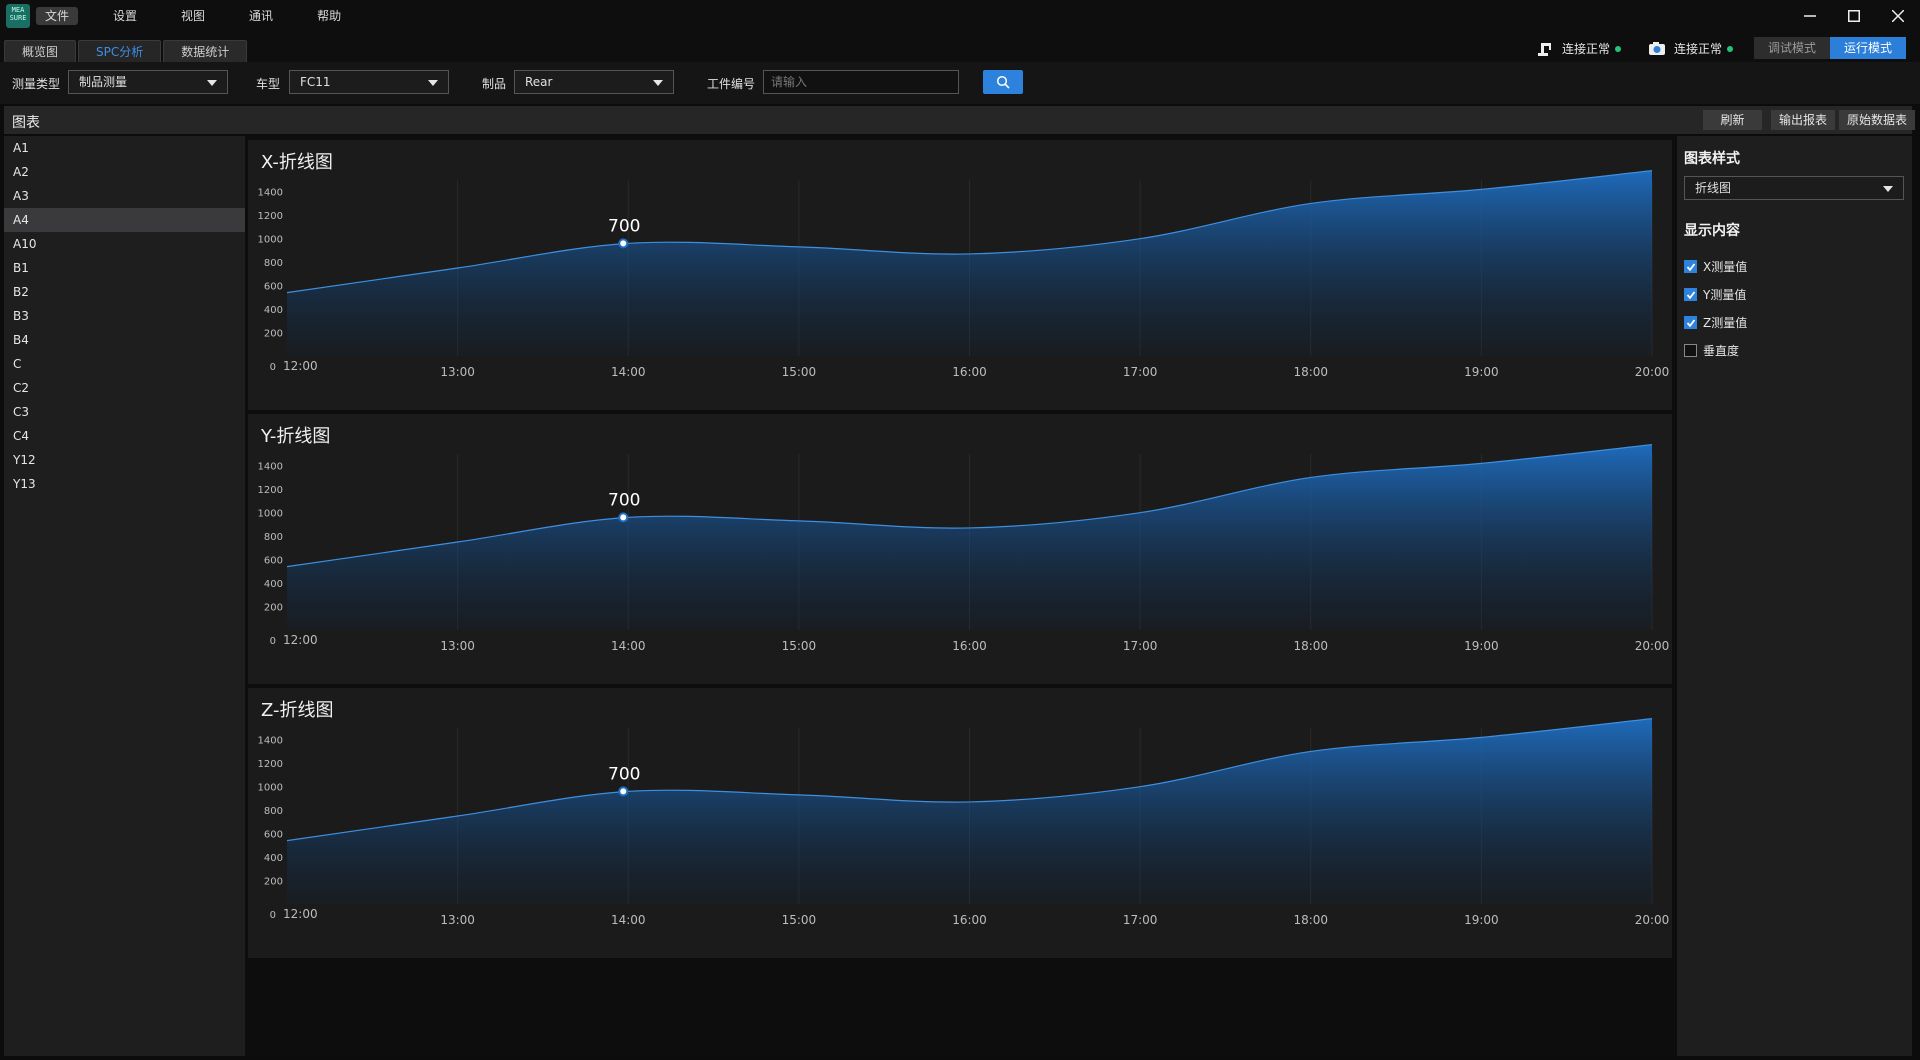  I want to click on chart-style-select: 折线图, so click(1794, 188).